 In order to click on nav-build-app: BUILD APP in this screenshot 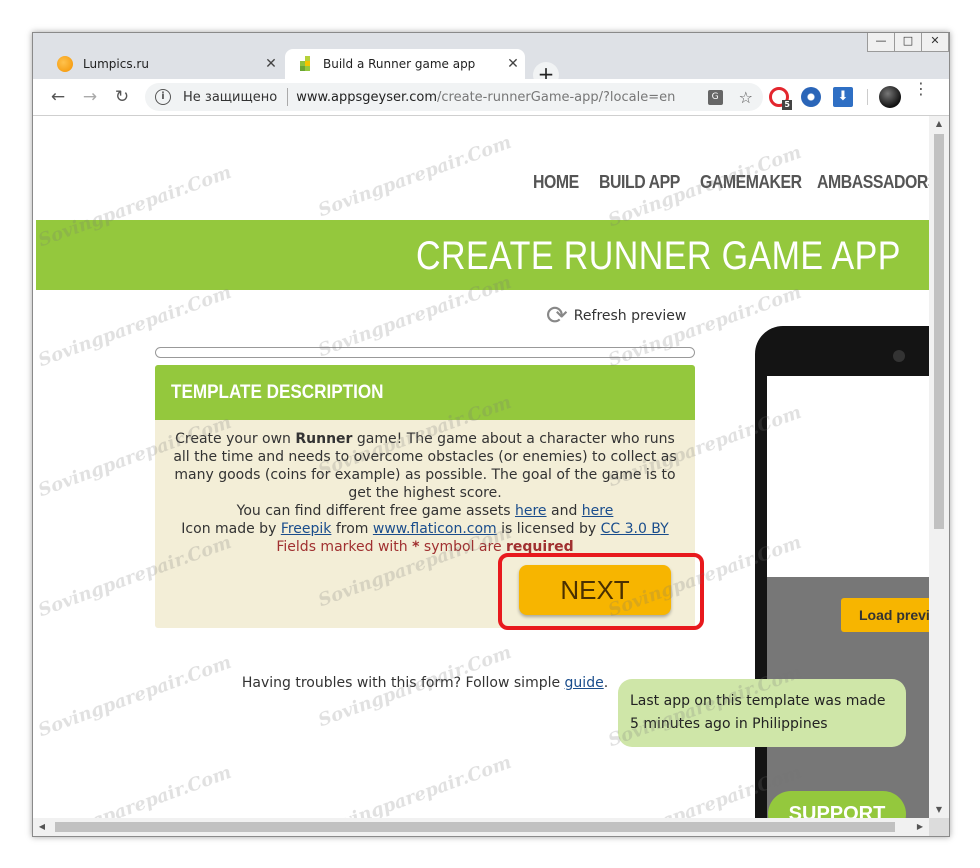, I will do `click(639, 182)`.